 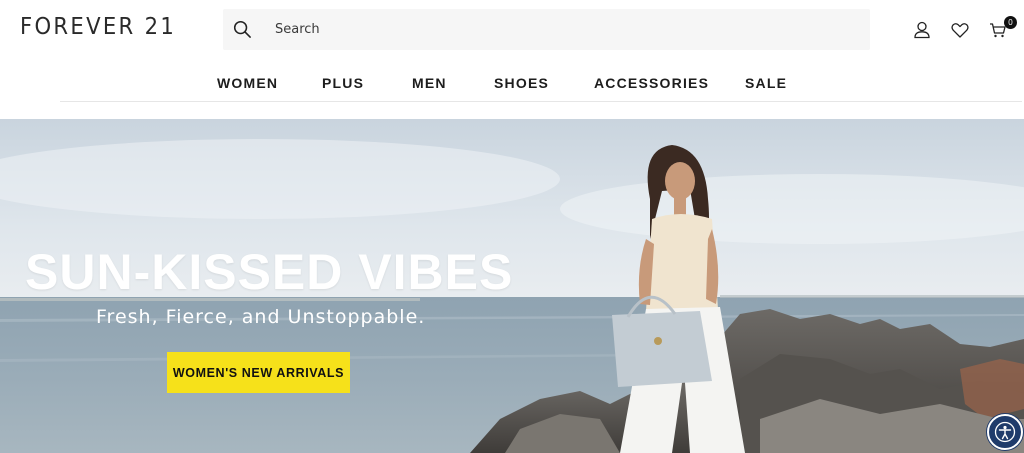 I want to click on search-bar, so click(x=546, y=29).